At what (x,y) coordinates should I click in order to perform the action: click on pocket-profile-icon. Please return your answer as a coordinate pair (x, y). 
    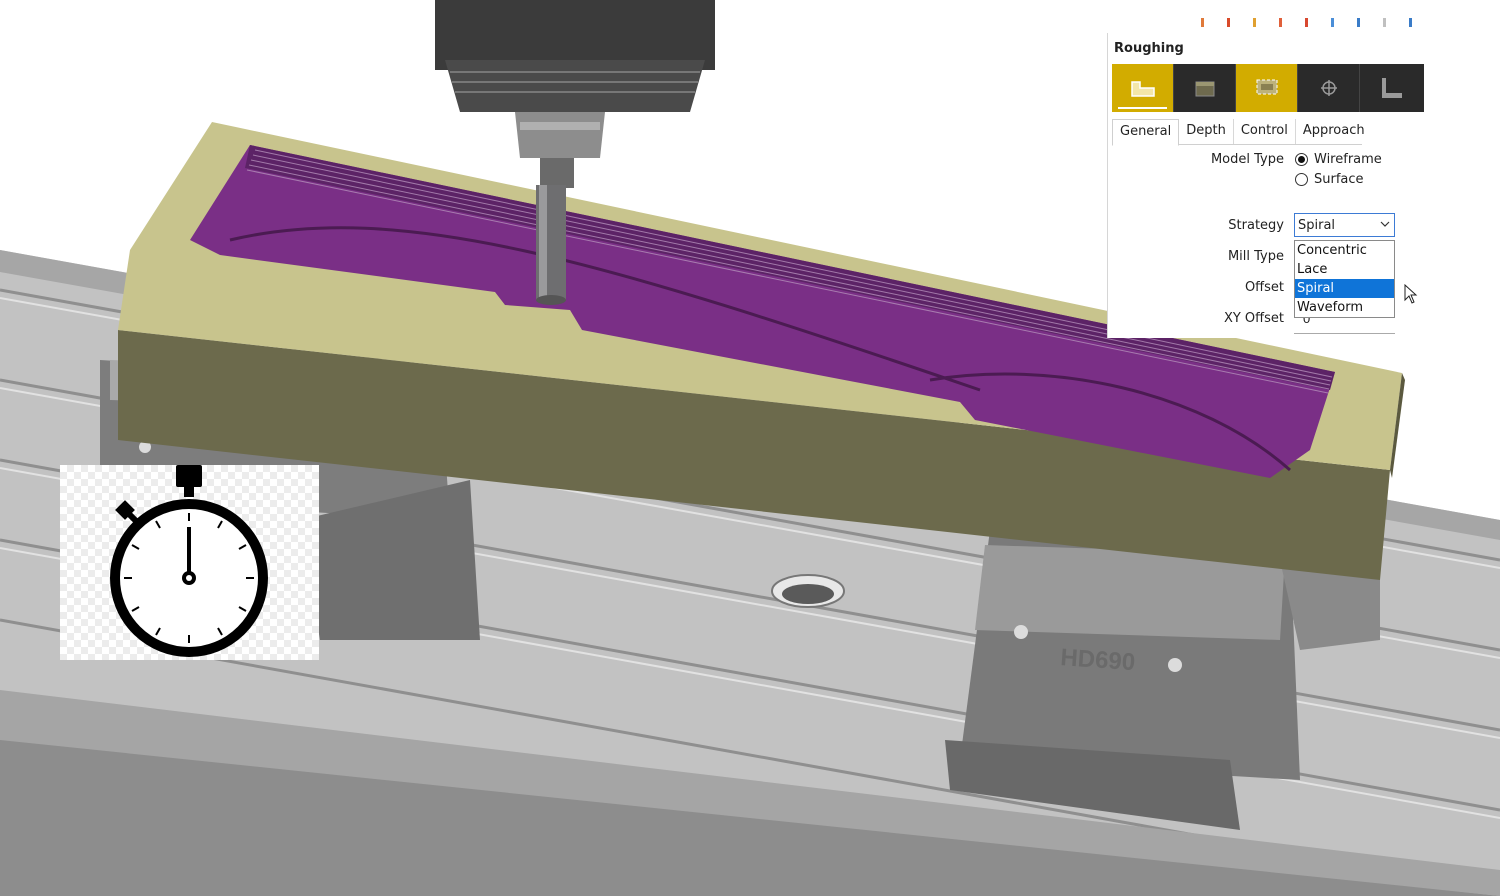
    Looking at the image, I should click on (1143, 89).